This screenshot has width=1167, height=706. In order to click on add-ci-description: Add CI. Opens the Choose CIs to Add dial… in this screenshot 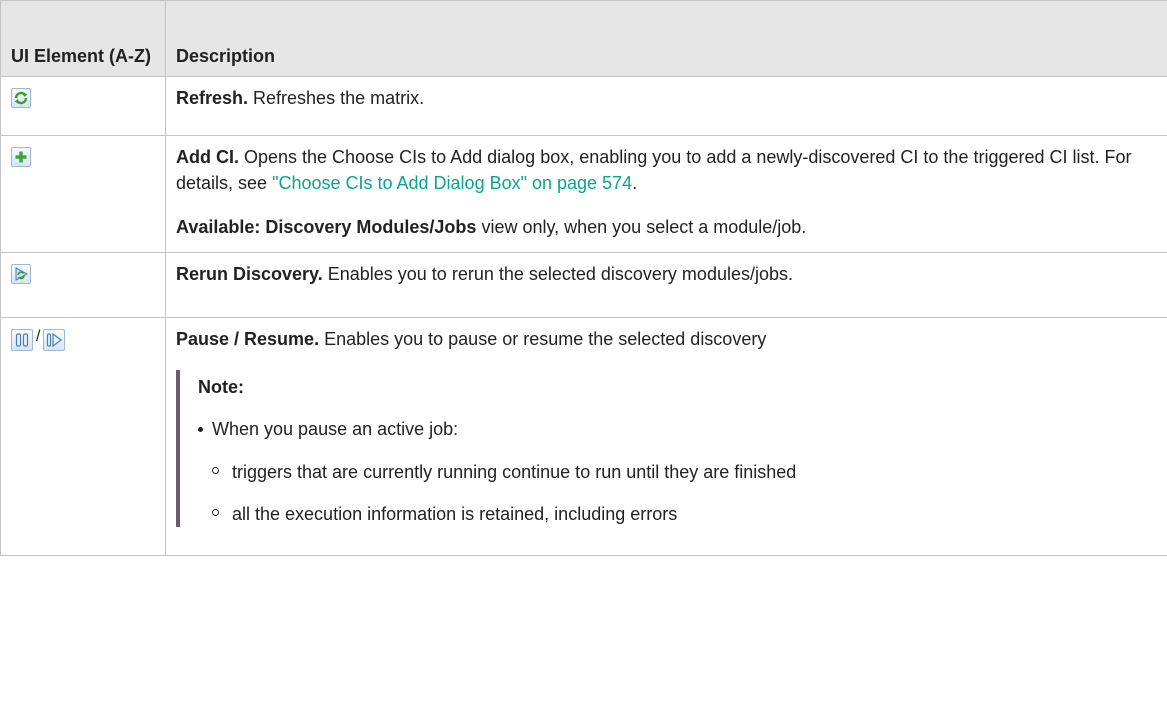, I will do `click(666, 170)`.